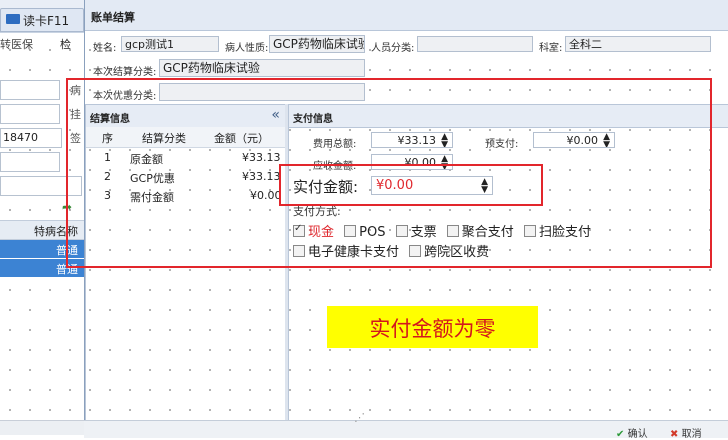  Describe the element at coordinates (42, 427) in the screenshot. I see `horizontal-scrollbar` at that location.